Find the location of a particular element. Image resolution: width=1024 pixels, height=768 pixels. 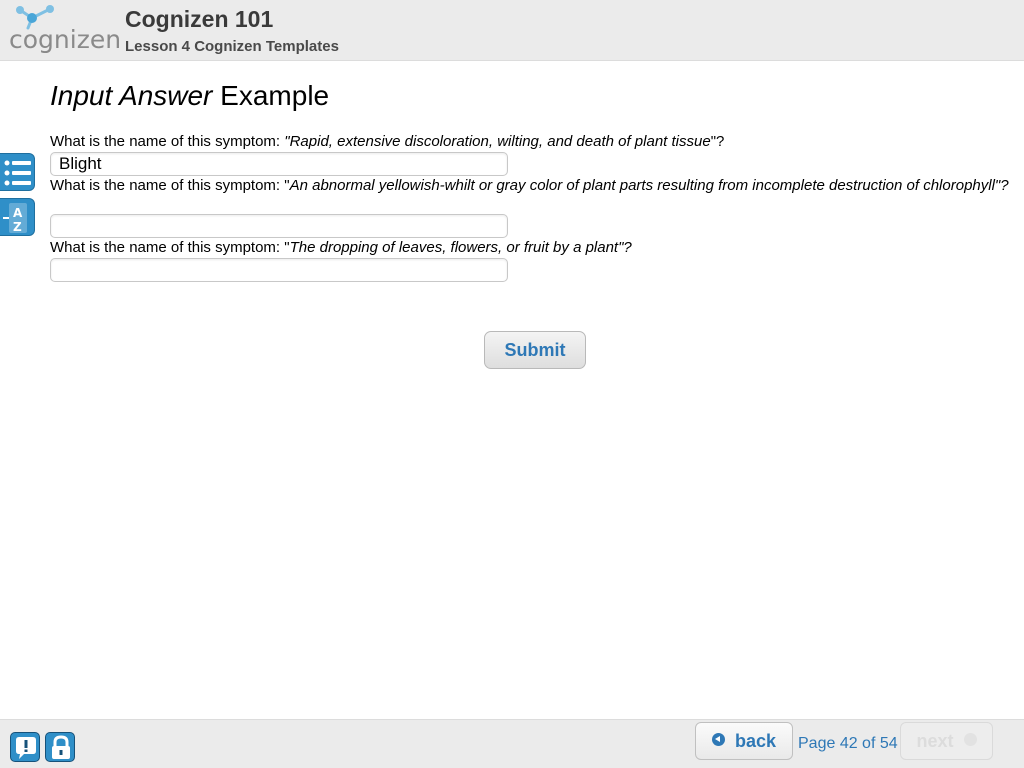

help-button is located at coordinates (25, 747).